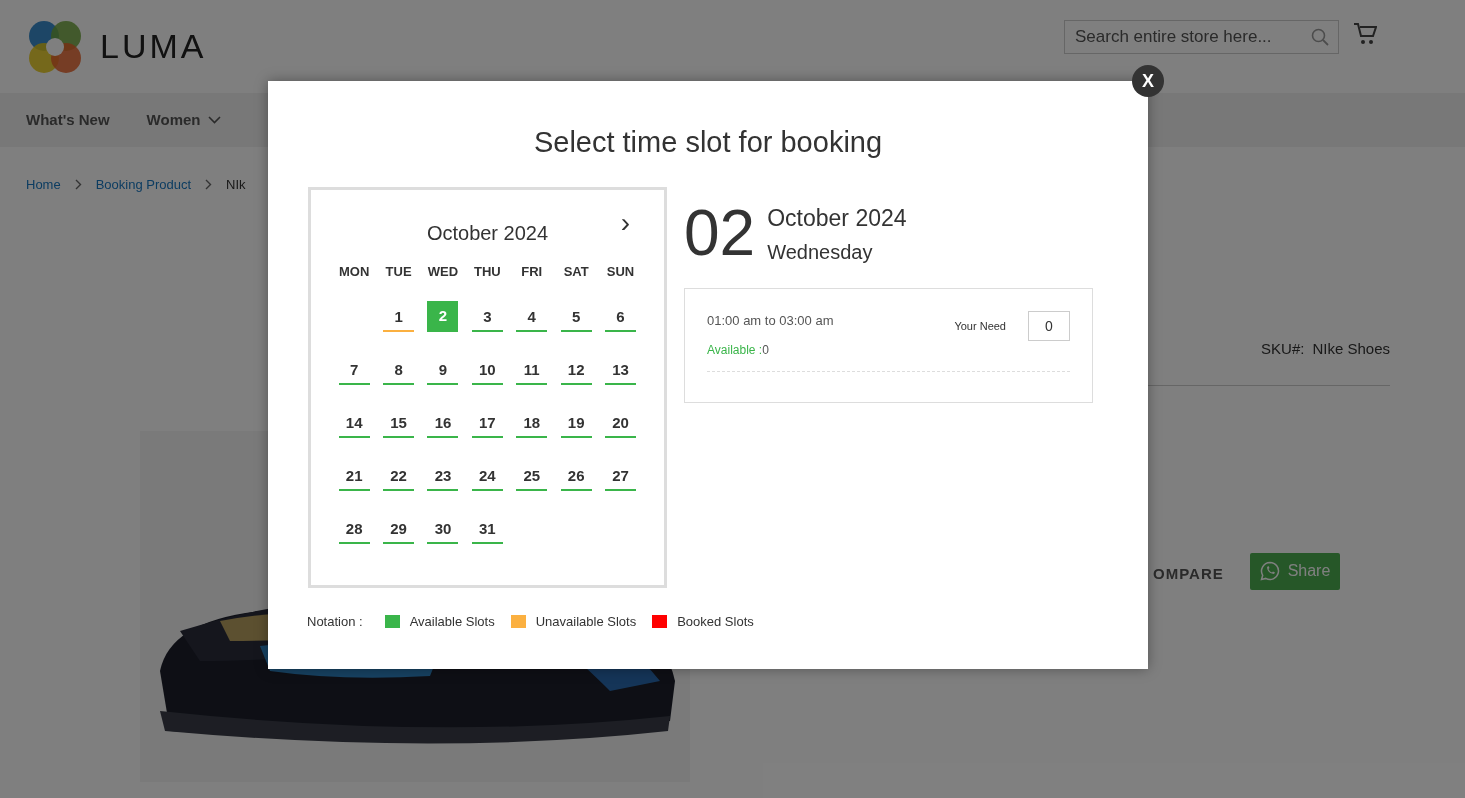 The height and width of the screenshot is (798, 1465). Describe the element at coordinates (443, 528) in the screenshot. I see `day-cell: 30` at that location.